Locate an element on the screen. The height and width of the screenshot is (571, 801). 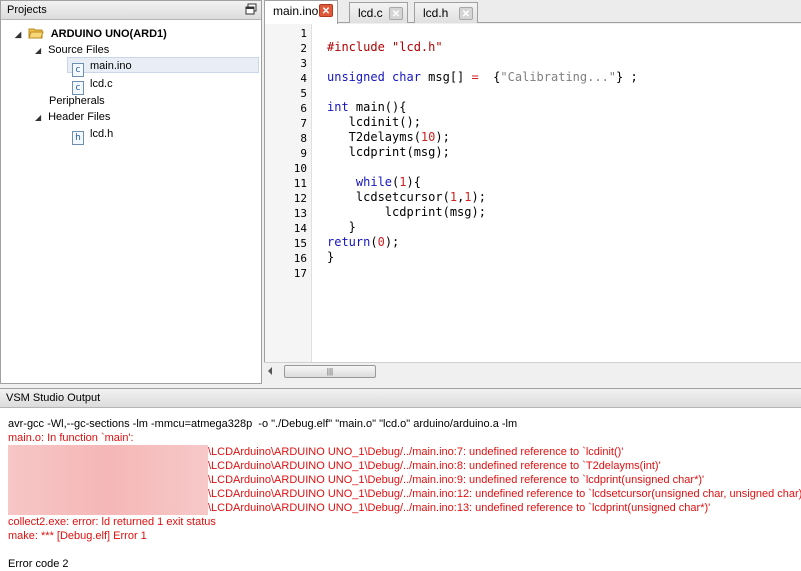
tree-item-source-files: ◢ Source Files is located at coordinates (72, 50).